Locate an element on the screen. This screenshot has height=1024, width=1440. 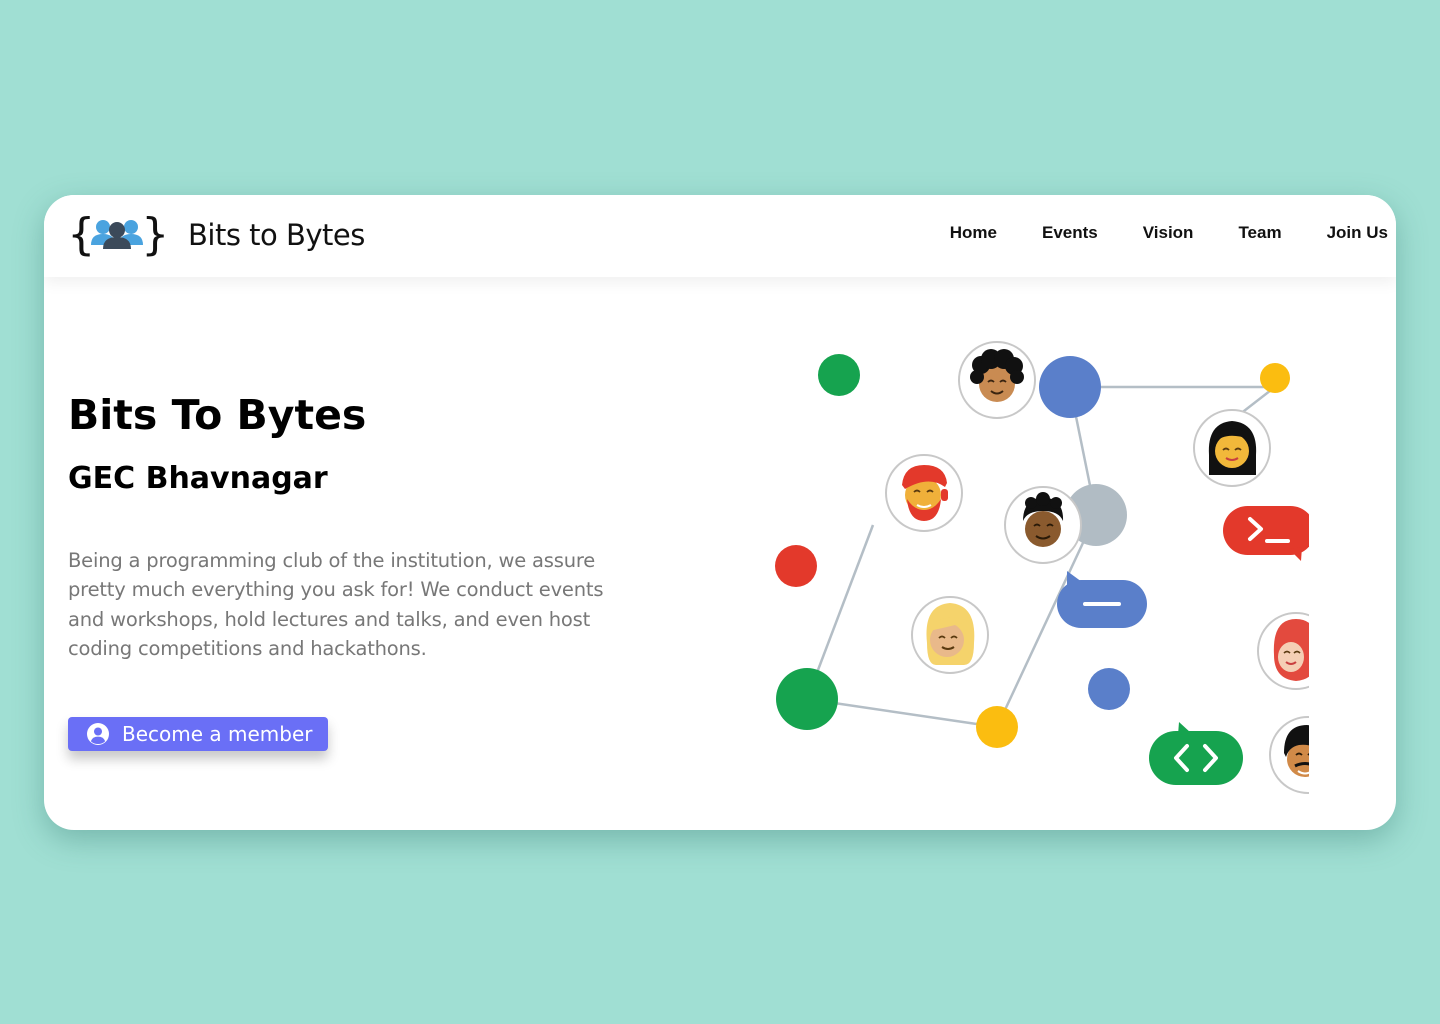
avatar-blonde-icon is located at coordinates (950, 635).